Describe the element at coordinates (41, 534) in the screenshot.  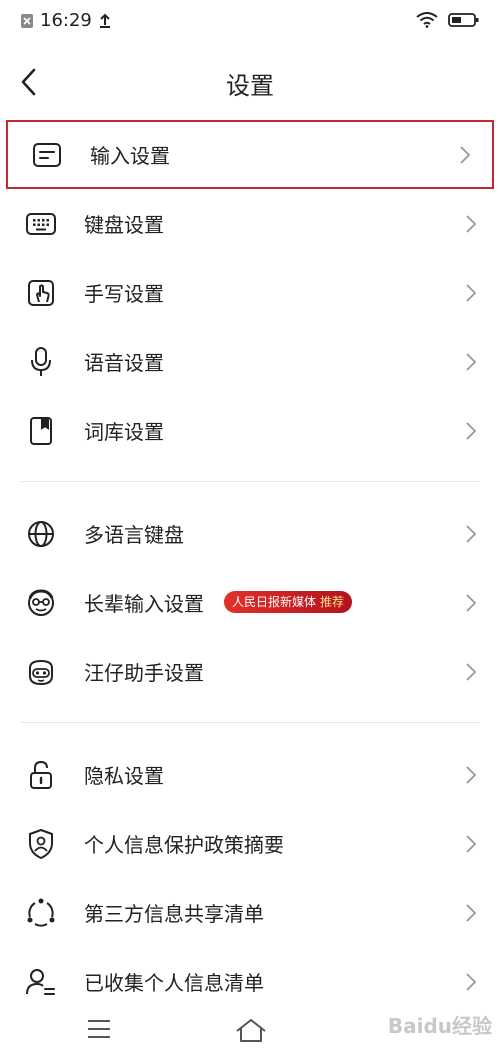
I see `globe-icon` at that location.